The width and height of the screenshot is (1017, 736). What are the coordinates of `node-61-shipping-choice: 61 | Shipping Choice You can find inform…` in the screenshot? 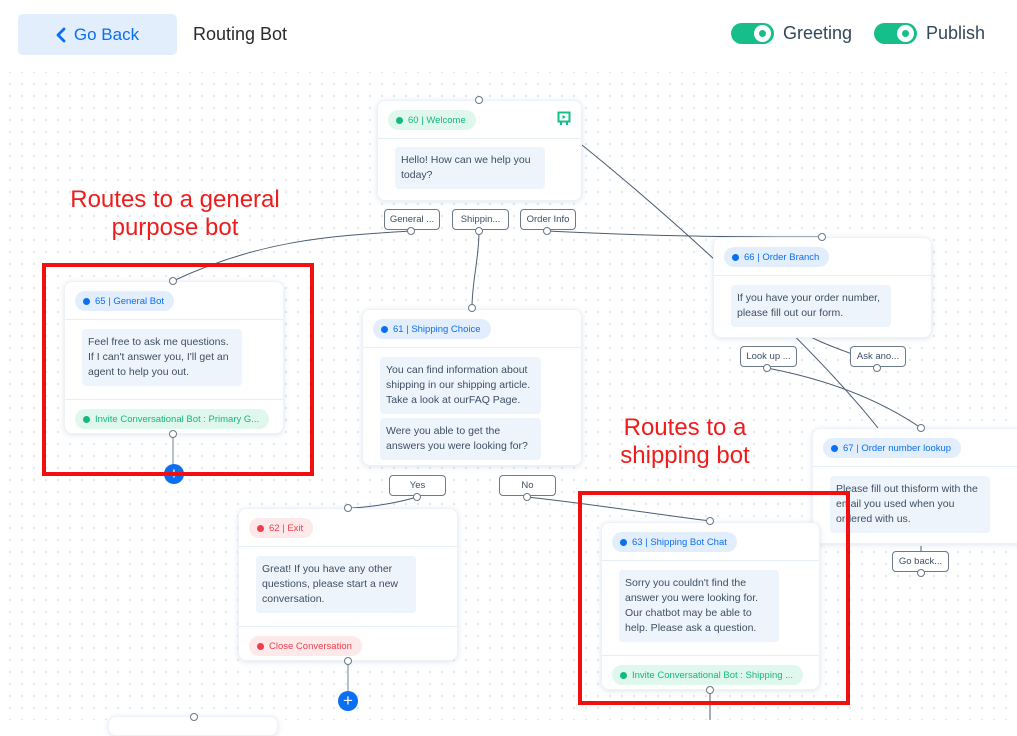 It's located at (472, 387).